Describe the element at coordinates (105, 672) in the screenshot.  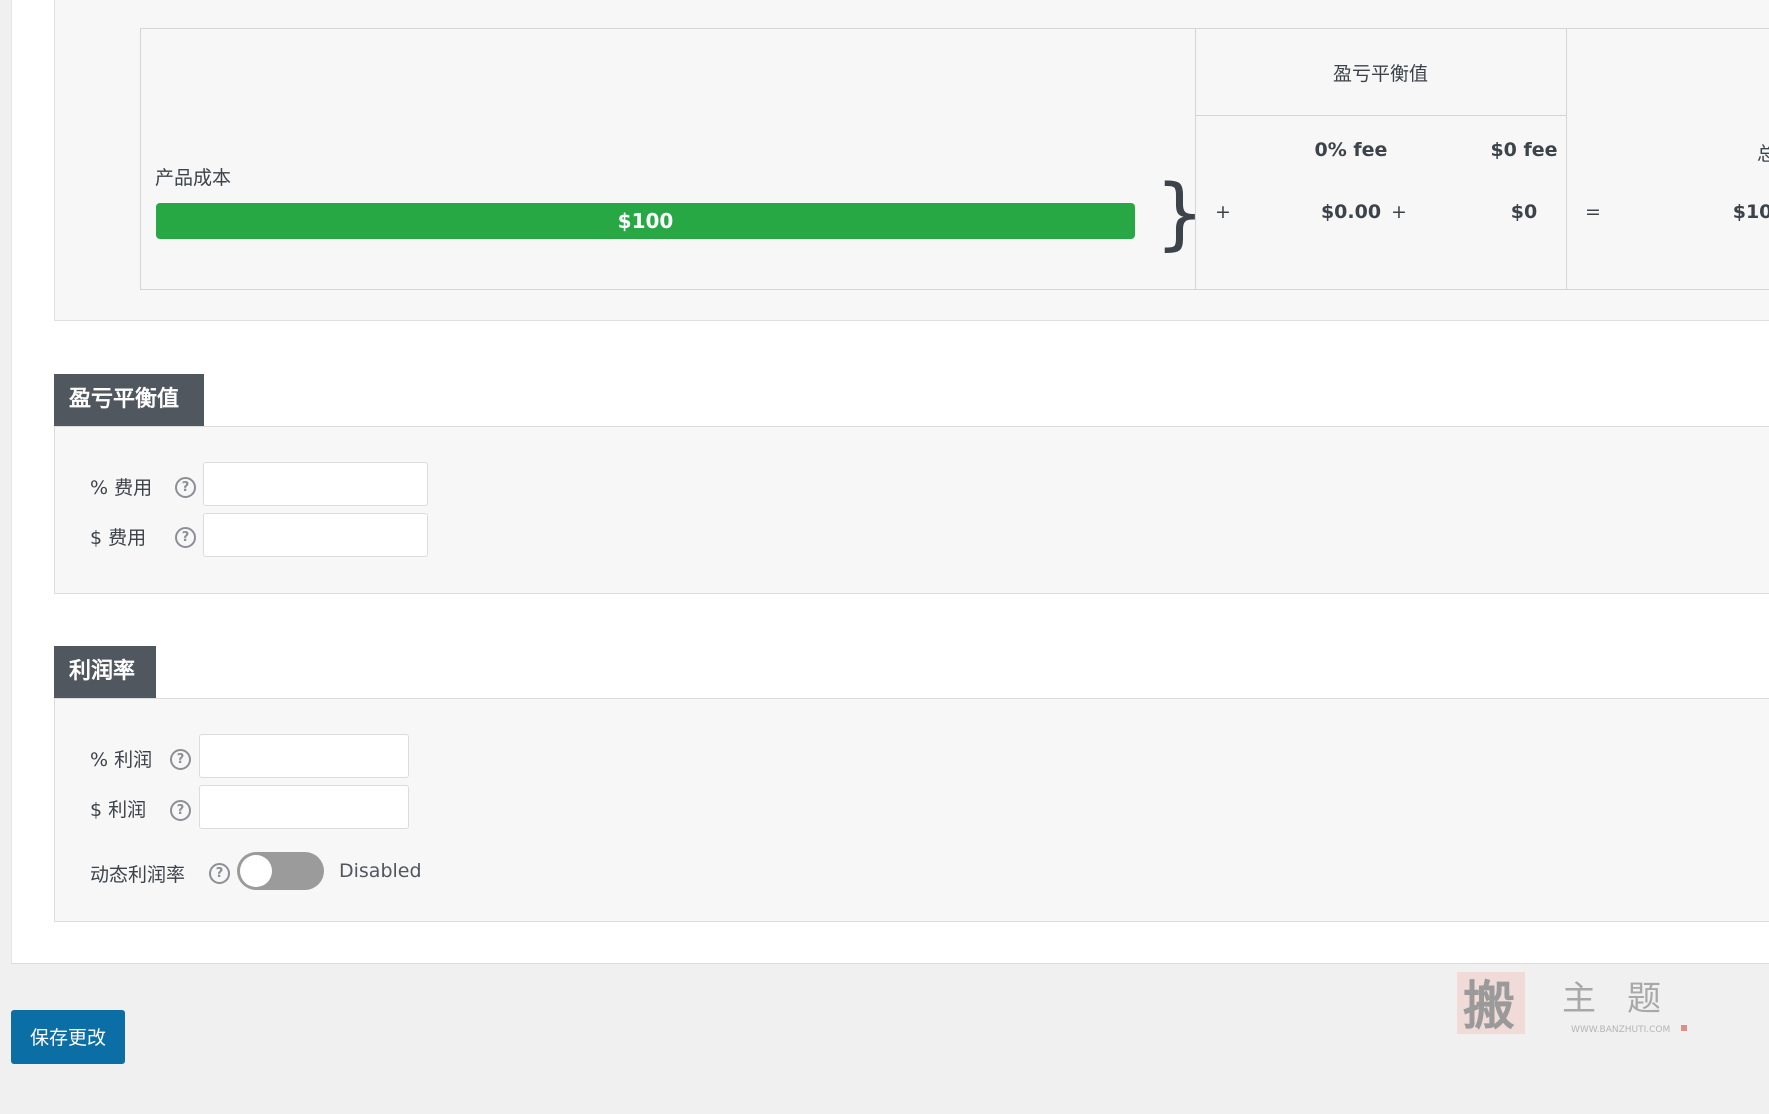
I see `margin-section-title: 利润率` at that location.